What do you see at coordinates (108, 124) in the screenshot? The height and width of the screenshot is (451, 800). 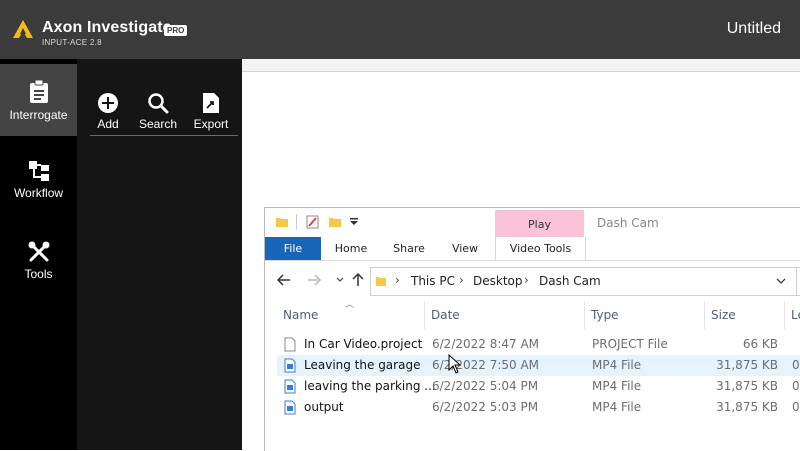 I see `add-label: Add` at bounding box center [108, 124].